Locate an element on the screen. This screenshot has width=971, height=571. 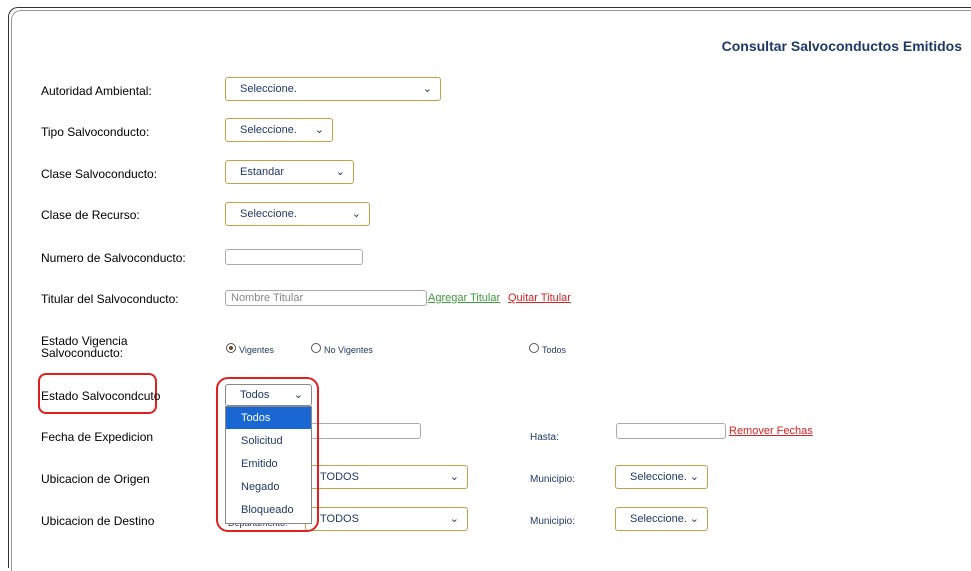
vigencia-label-line2: Salvoconducto: is located at coordinates (82, 353).